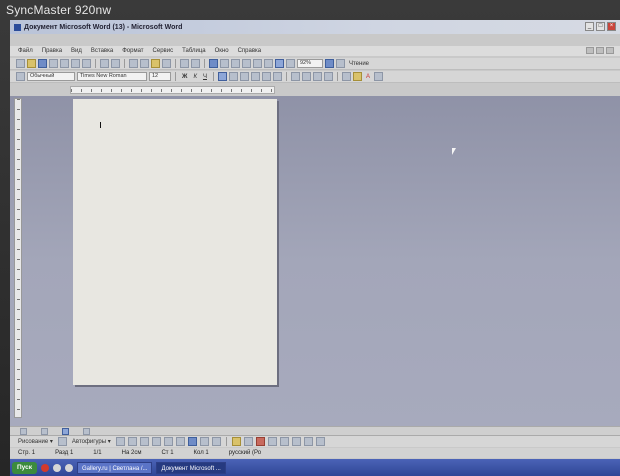 Image resolution: width=620 pixels, height=476 pixels. What do you see at coordinates (290, 63) in the screenshot?
I see `show-hide-icon` at bounding box center [290, 63].